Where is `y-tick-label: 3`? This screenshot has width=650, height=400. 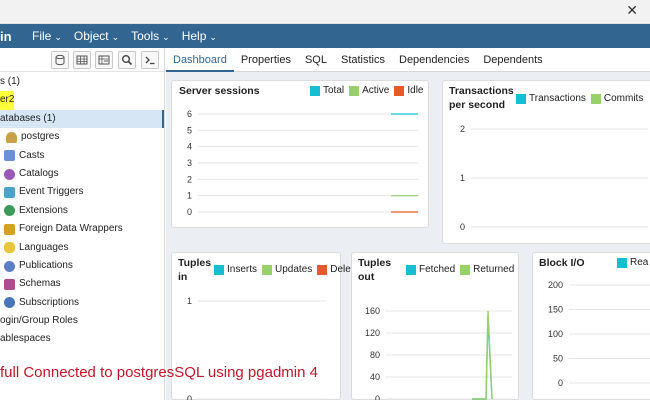 y-tick-label: 3 is located at coordinates (189, 163).